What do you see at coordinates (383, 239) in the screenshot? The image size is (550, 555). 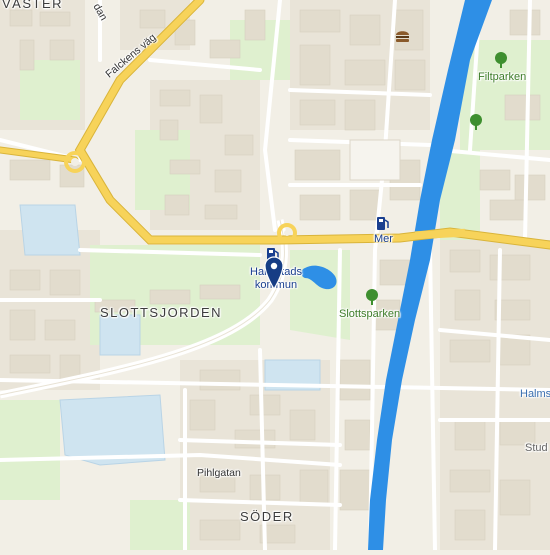 I see `poi-label-mer: Mer` at bounding box center [383, 239].